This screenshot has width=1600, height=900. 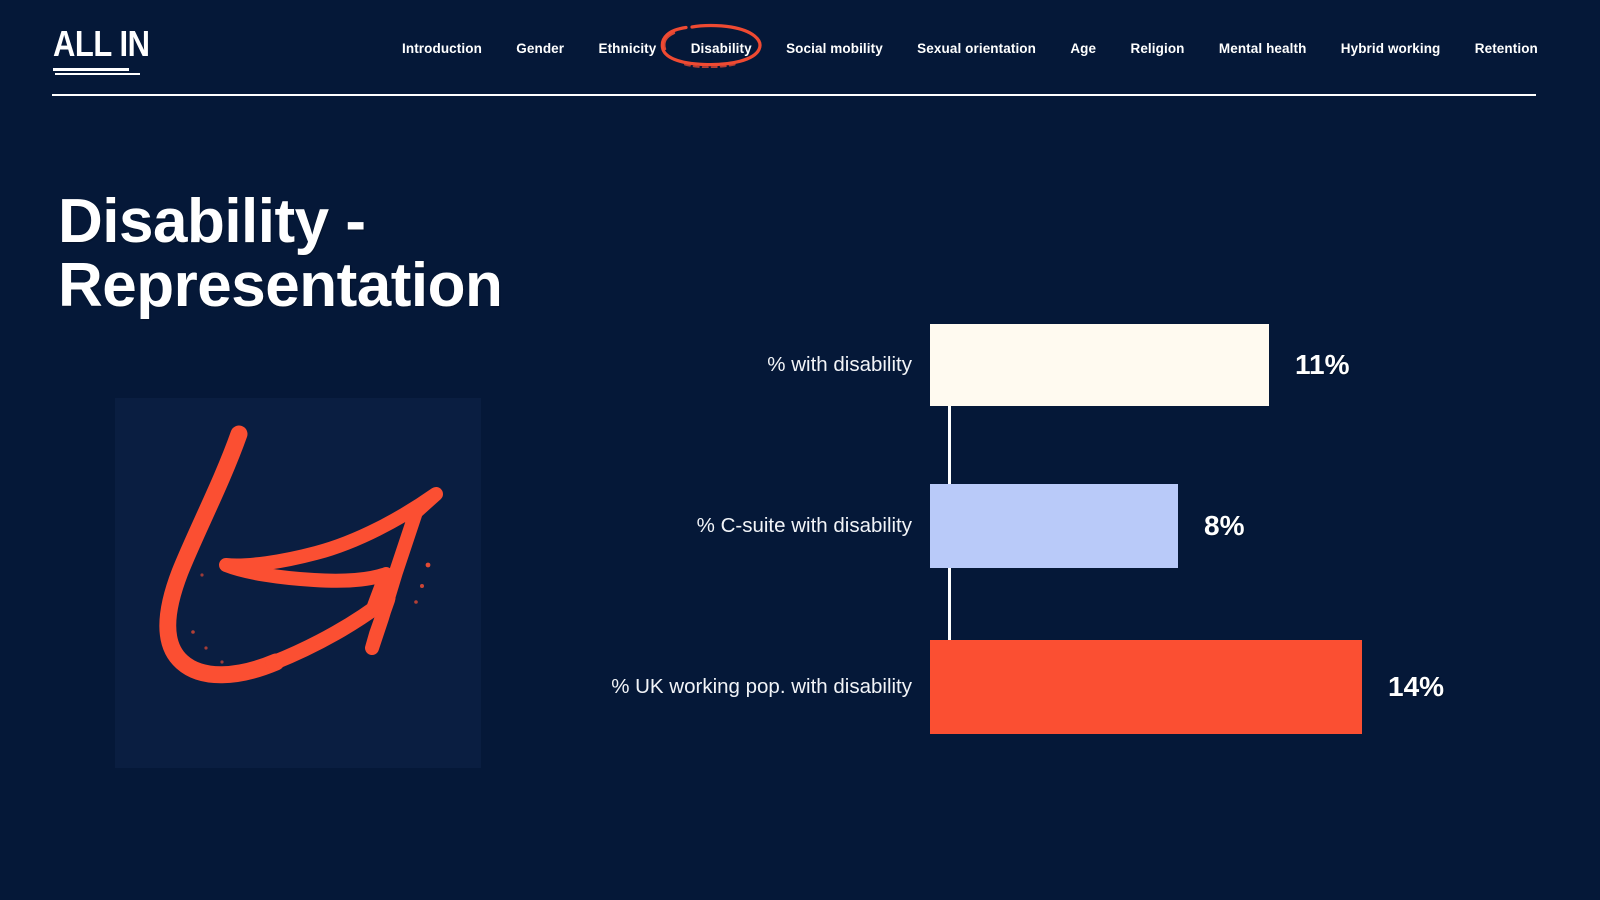 I want to click on bar-csuite-with-disability, so click(x=1054, y=526).